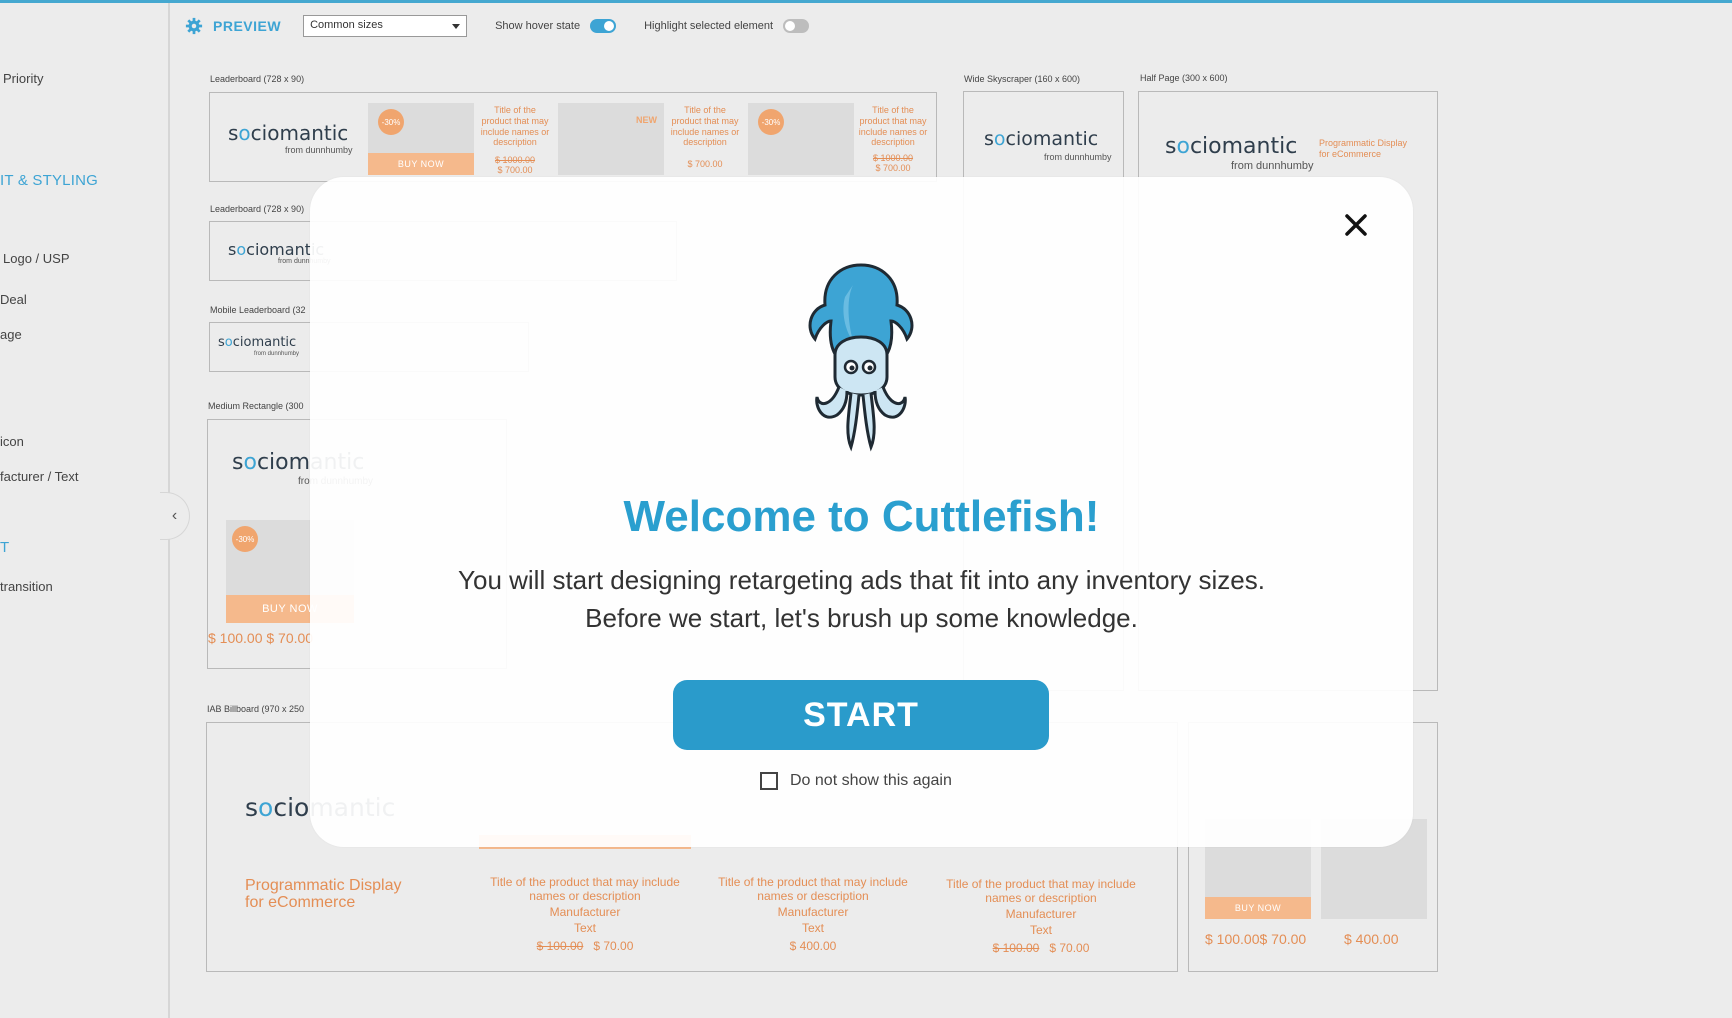 The height and width of the screenshot is (1018, 1732). What do you see at coordinates (323, 885) in the screenshot?
I see `tagline-line-1: Programmatic Display` at bounding box center [323, 885].